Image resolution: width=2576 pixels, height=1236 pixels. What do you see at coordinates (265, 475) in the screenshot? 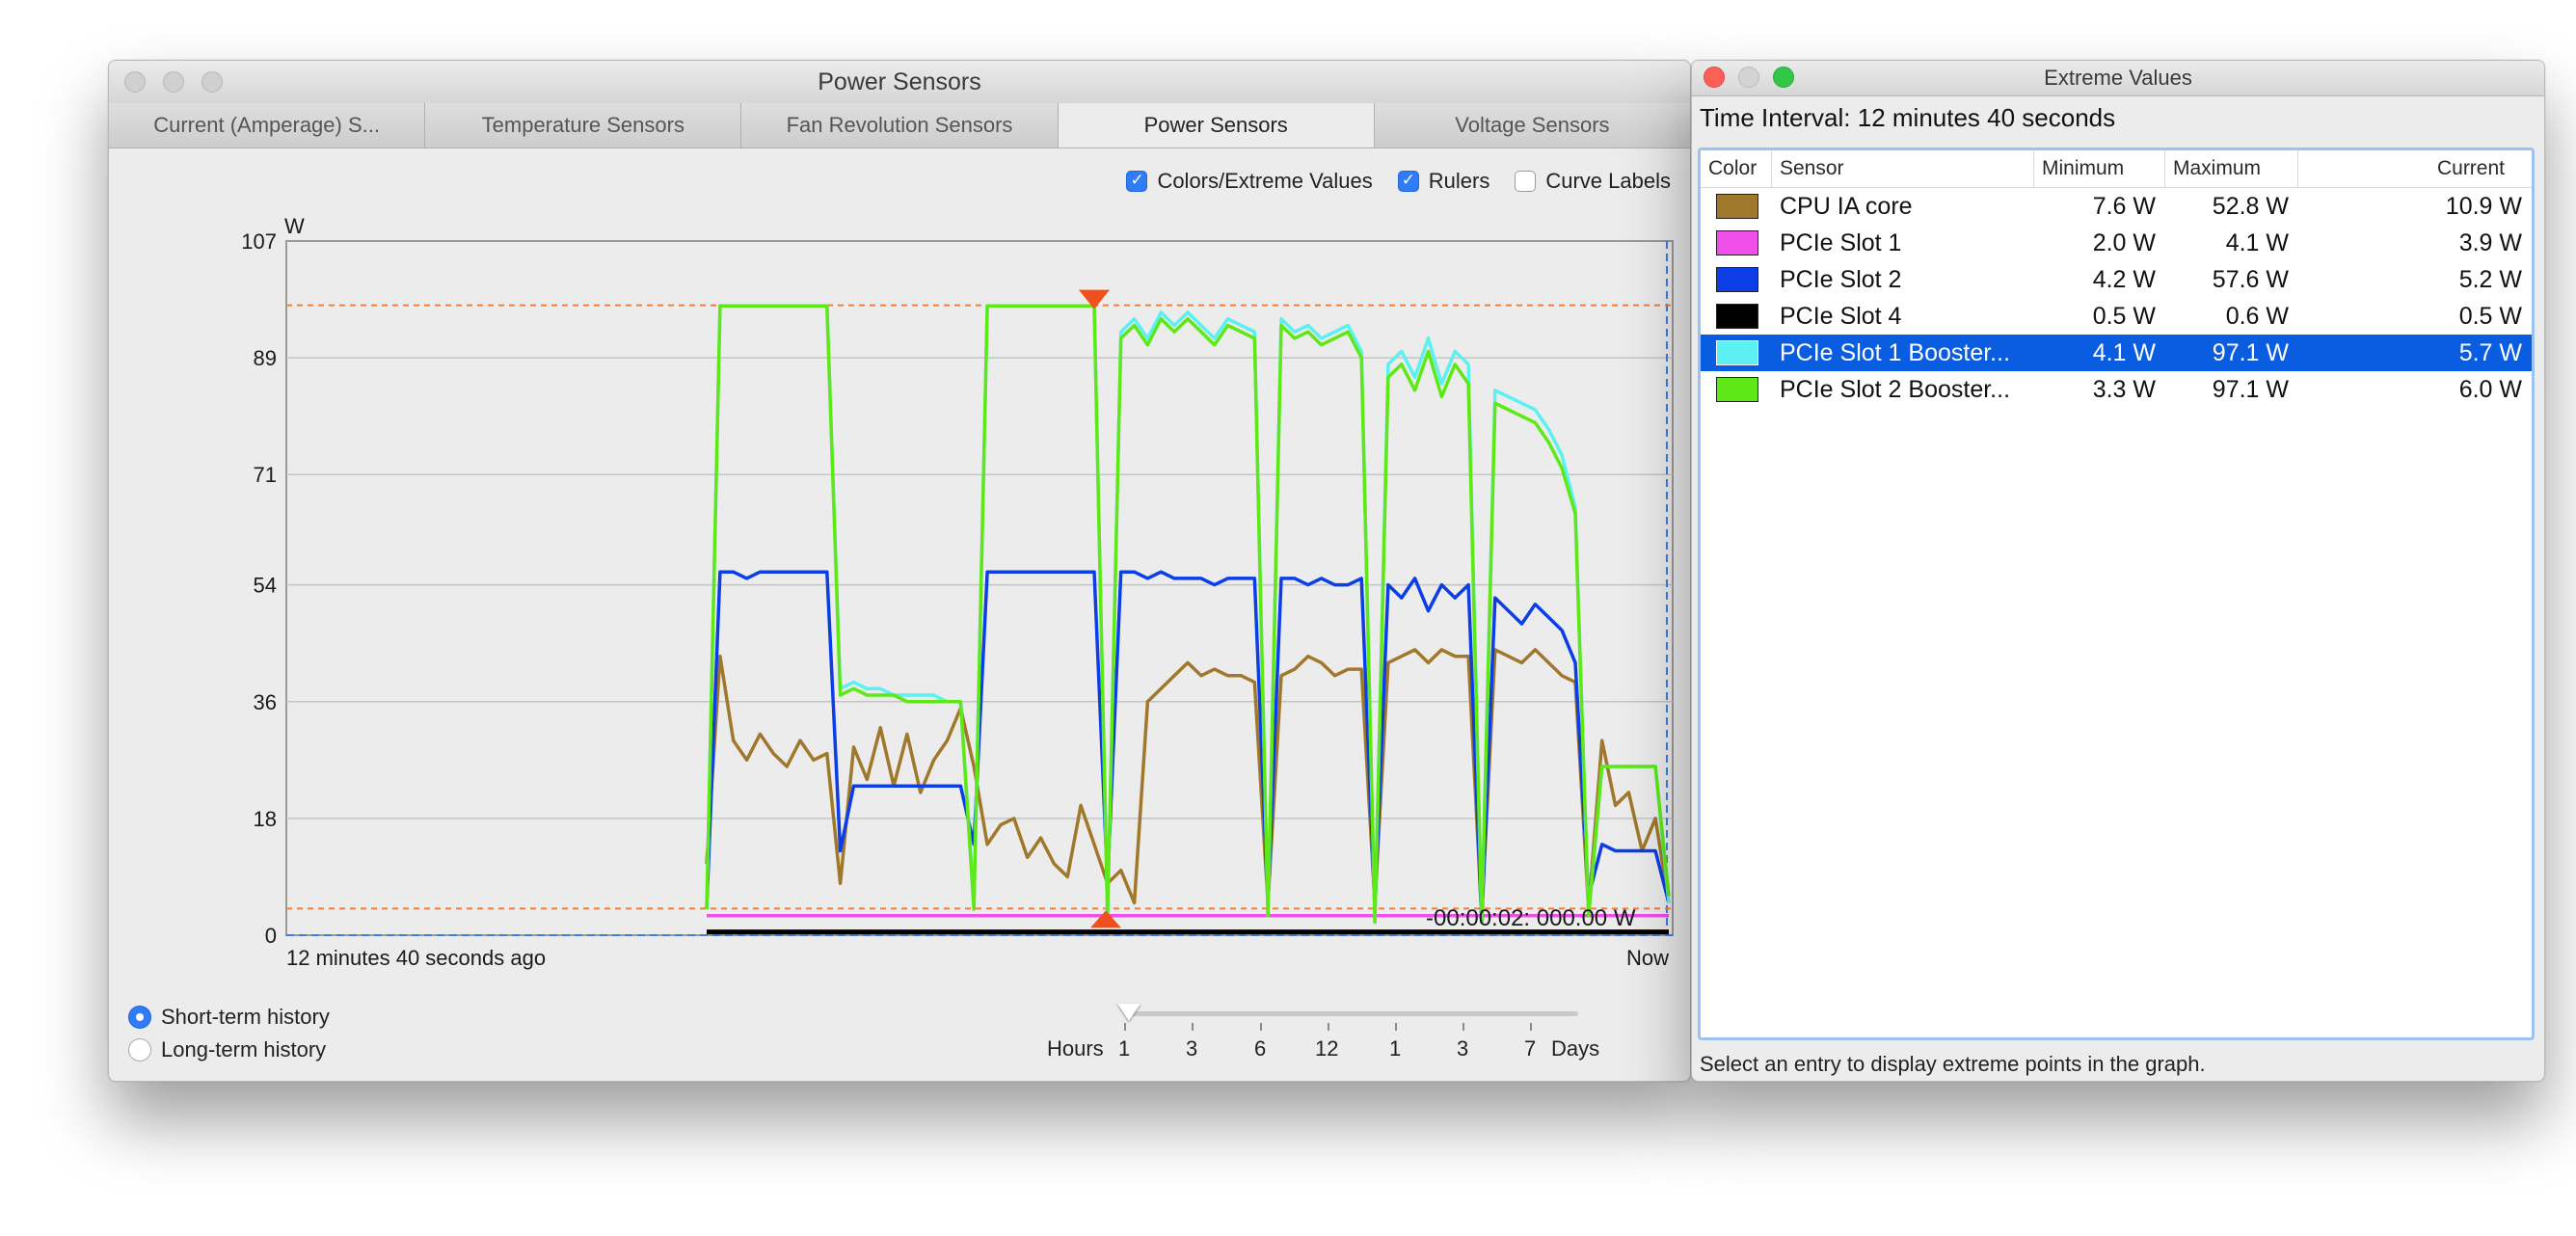
I see `y-tick-label: 71` at bounding box center [265, 475].